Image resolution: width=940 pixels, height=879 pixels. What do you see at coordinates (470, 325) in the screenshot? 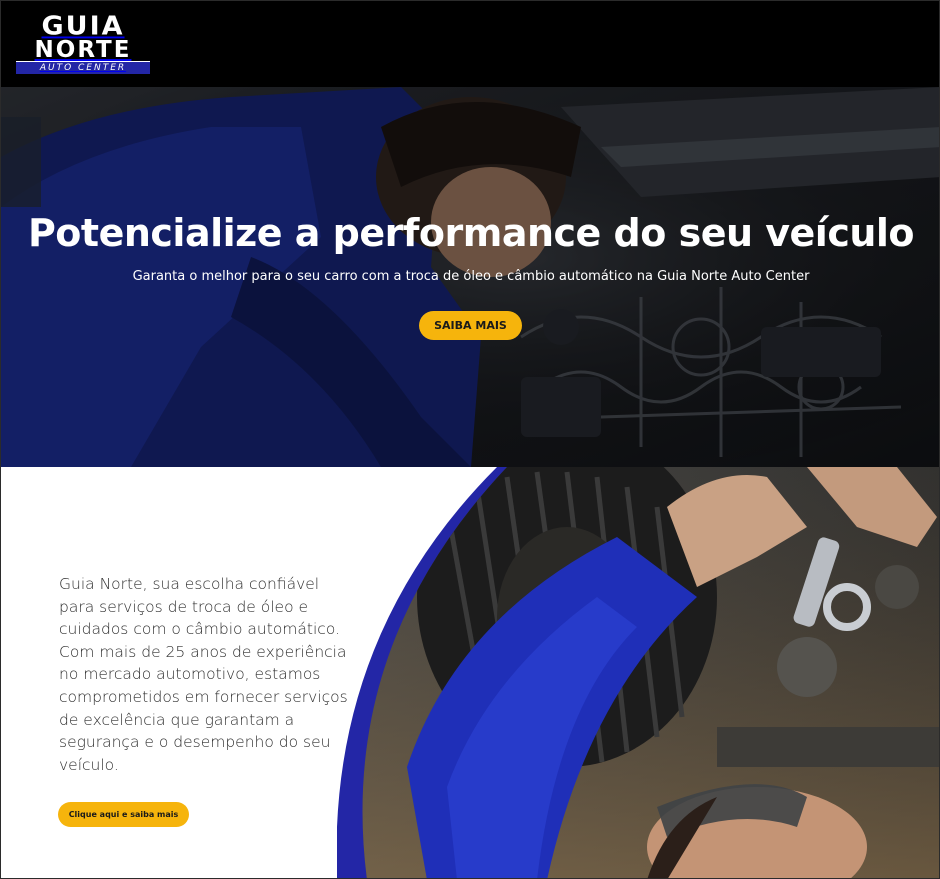
I see `saiba-mais-button: SAIBA MAIS` at bounding box center [470, 325].